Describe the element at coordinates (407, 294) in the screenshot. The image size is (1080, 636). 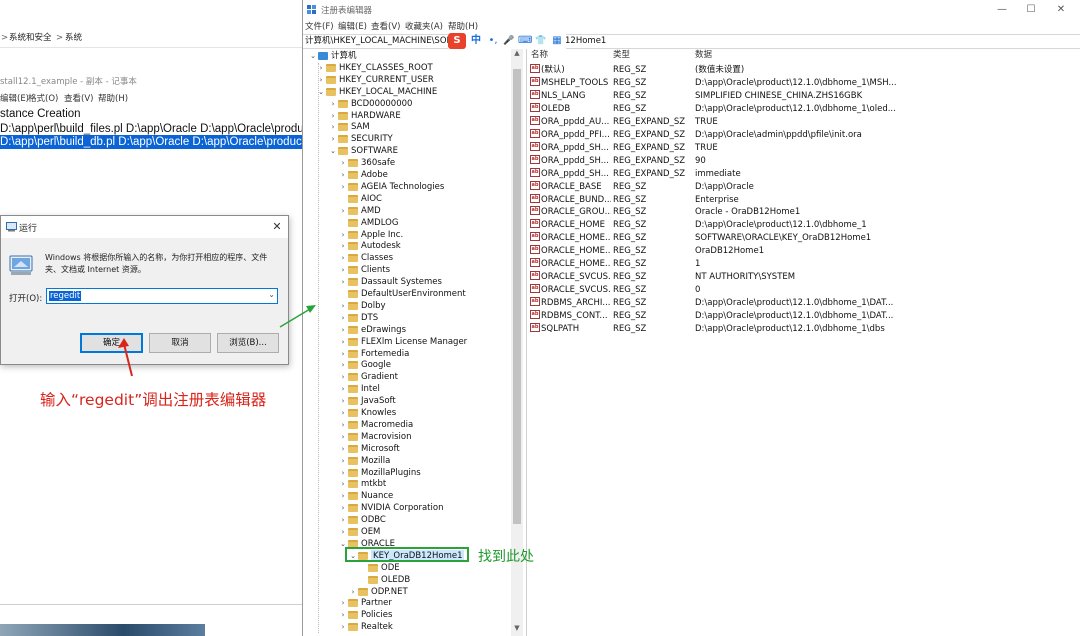
I see `tree-node: DefaultUserEnvironment` at that location.